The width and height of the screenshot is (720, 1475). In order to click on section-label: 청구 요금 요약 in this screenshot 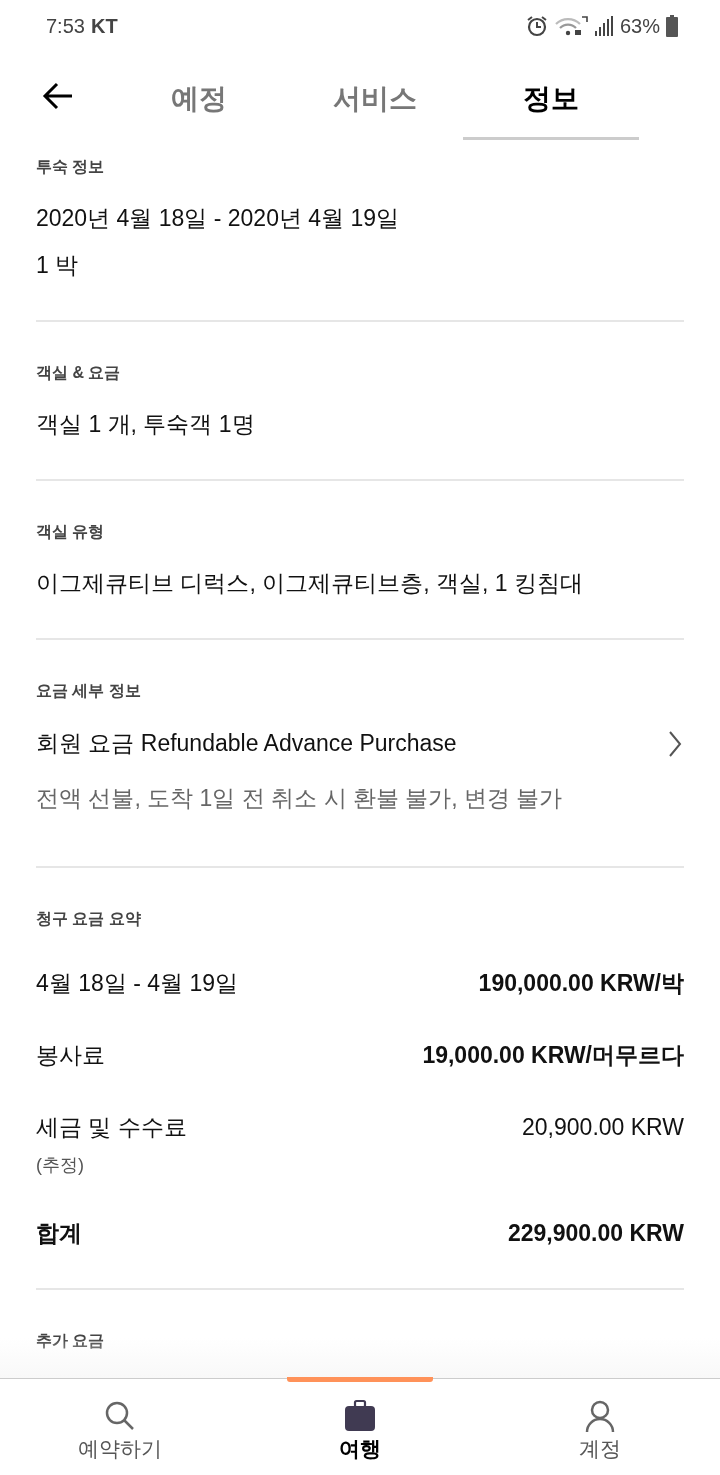, I will do `click(89, 919)`.